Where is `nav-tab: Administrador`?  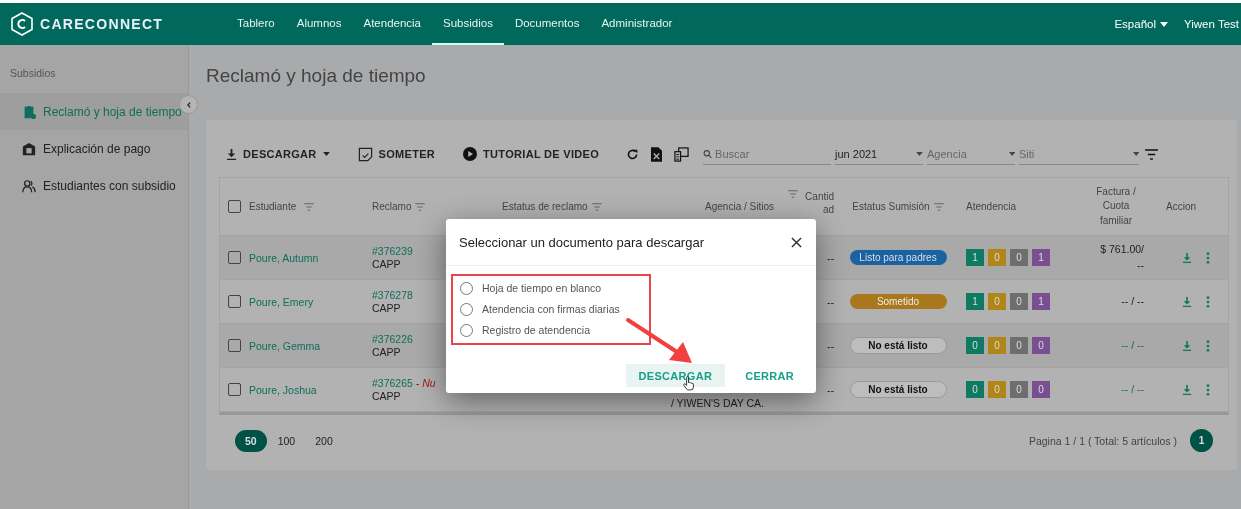
nav-tab: Administrador is located at coordinates (637, 24).